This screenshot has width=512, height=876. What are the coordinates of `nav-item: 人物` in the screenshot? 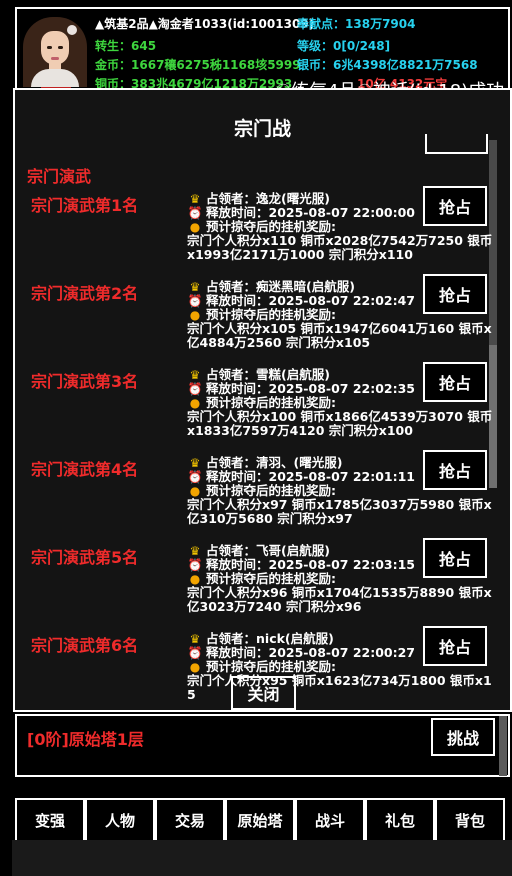 It's located at (120, 819).